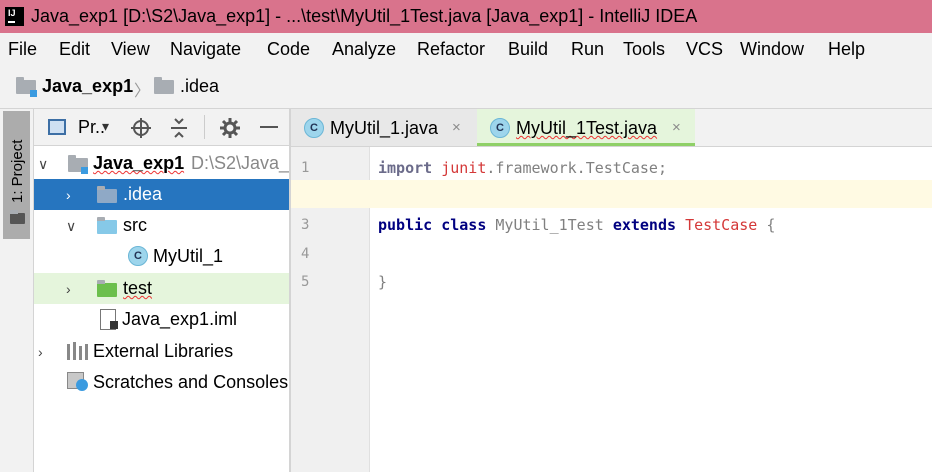 The height and width of the screenshot is (472, 932). Describe the element at coordinates (17, 290) in the screenshot. I see `tool-window-stripe: 1: Project` at that location.